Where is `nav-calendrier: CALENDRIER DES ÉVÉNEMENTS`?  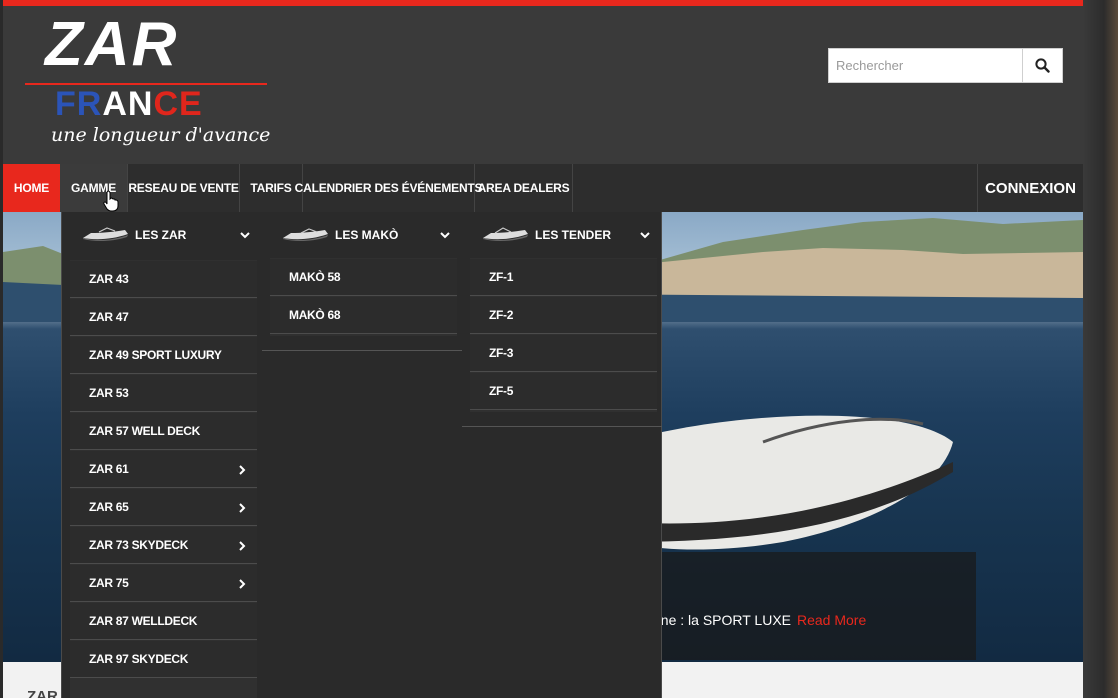 nav-calendrier: CALENDRIER DES ÉVÉNEMENTS is located at coordinates (389, 188).